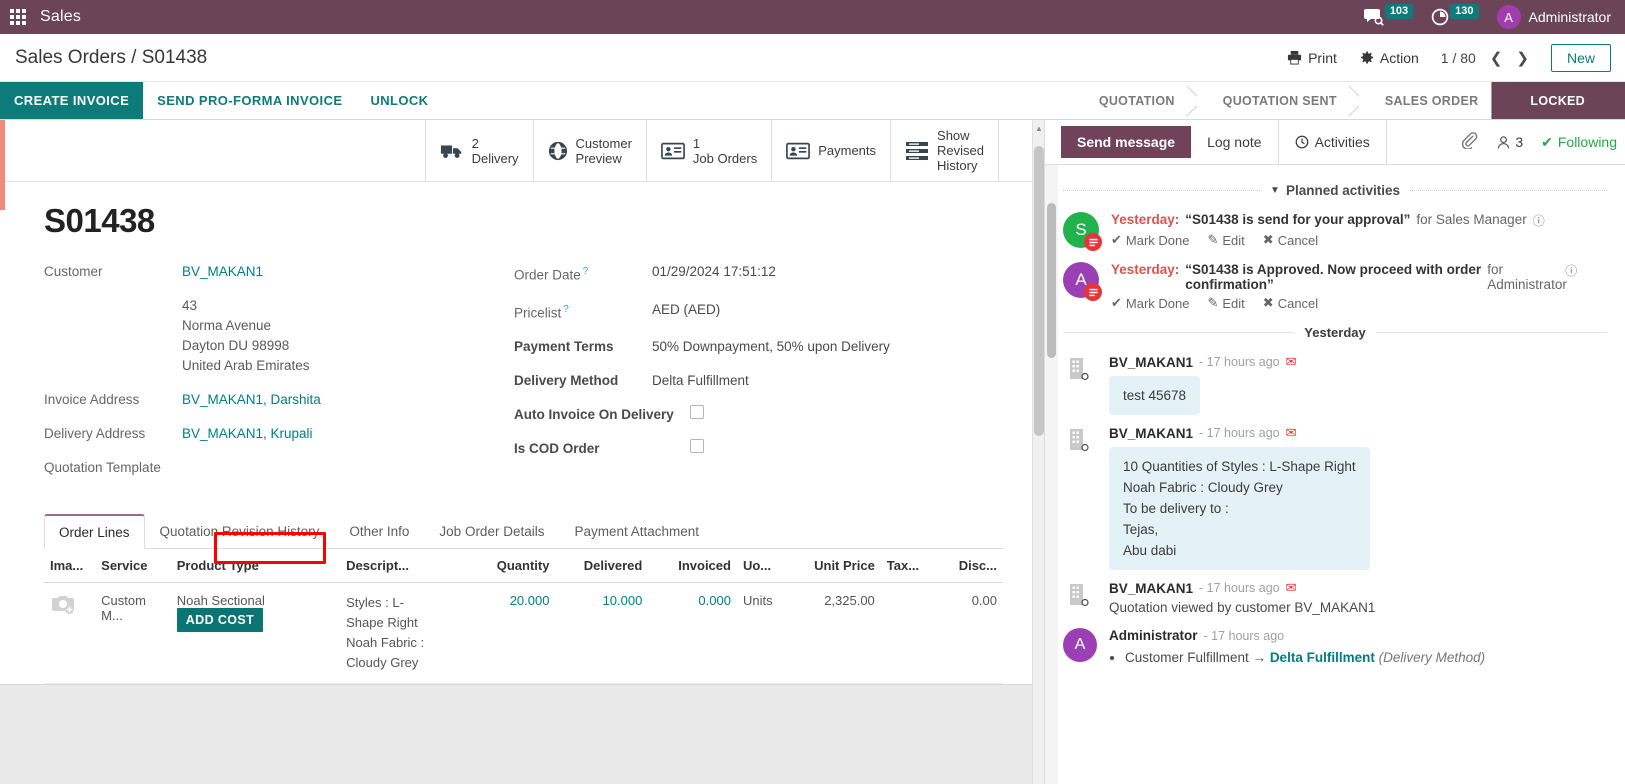  I want to click on print-button: Print, so click(1312, 58).